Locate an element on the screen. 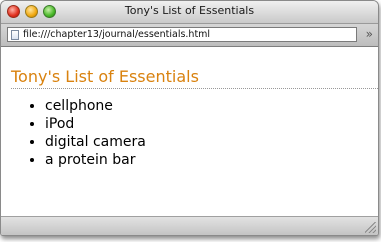 Image resolution: width=381 pixels, height=242 pixels. page-heading: Tony's List of Essentials is located at coordinates (194, 78).